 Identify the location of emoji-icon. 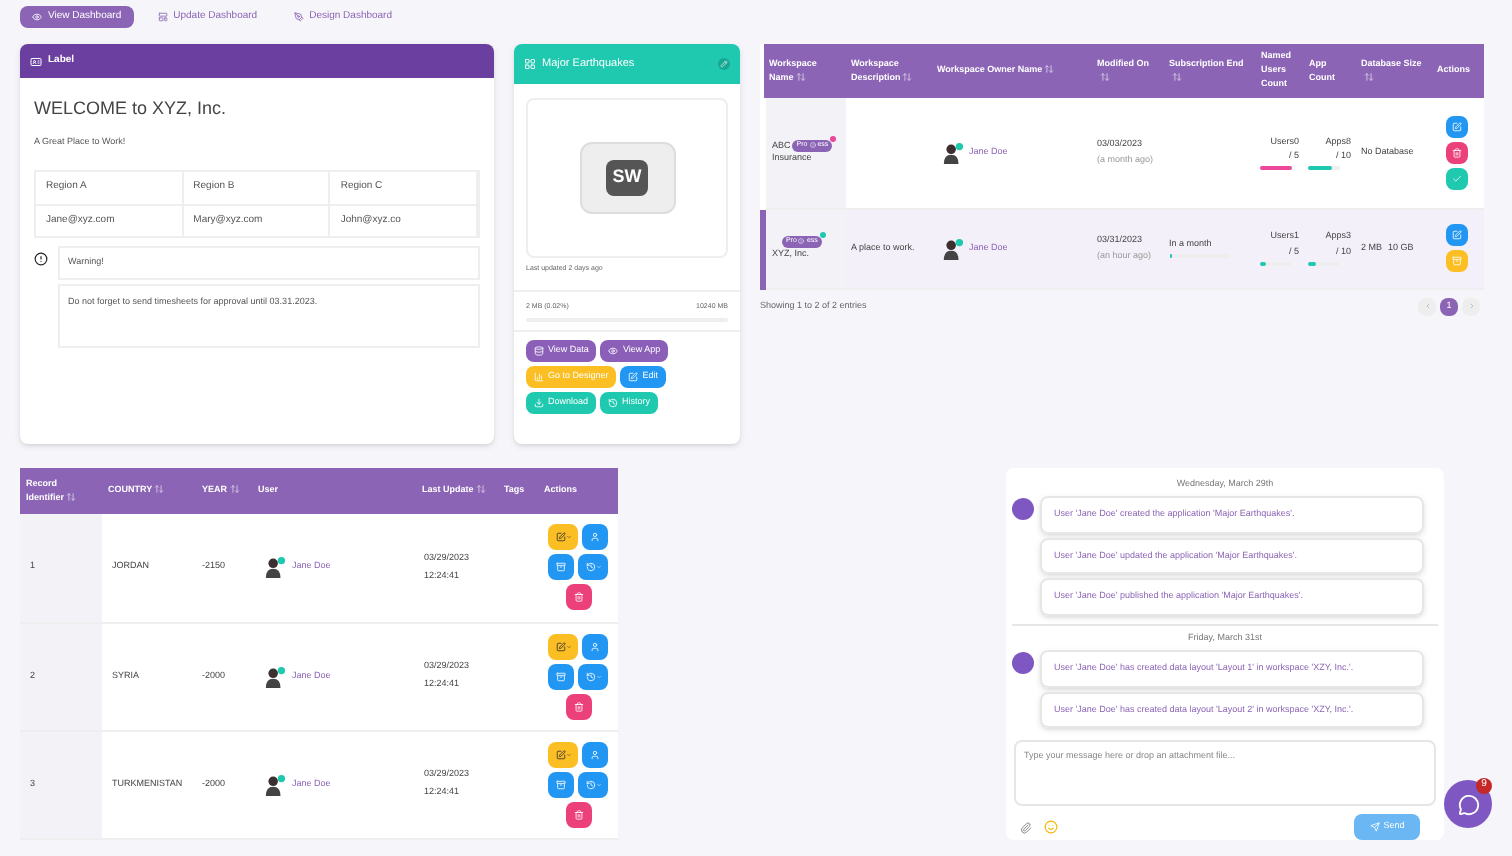
(1051, 827).